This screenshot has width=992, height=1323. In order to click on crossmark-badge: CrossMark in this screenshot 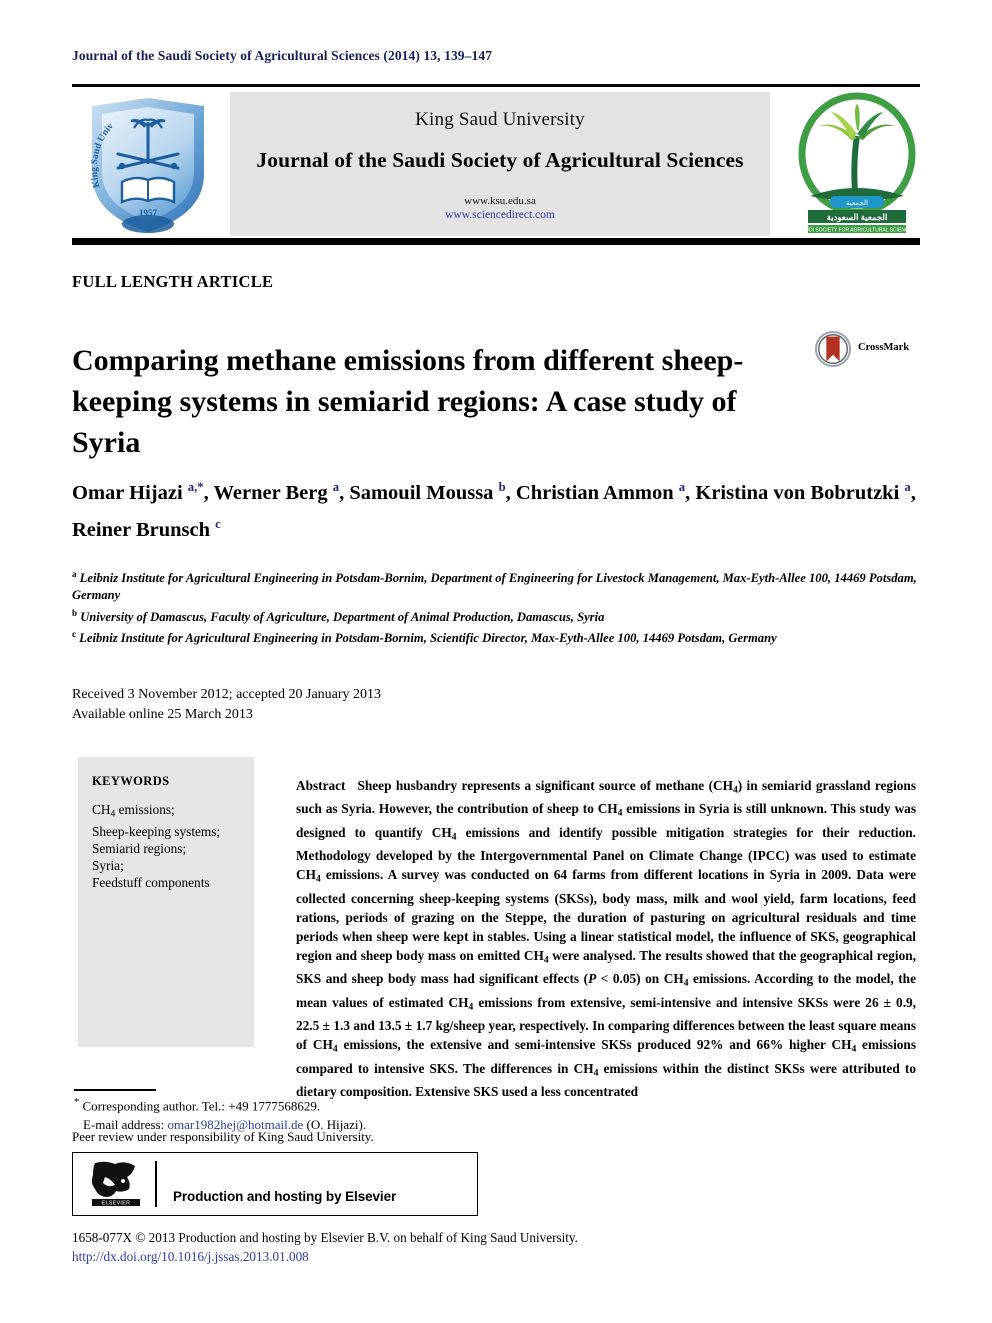, I will do `click(868, 351)`.